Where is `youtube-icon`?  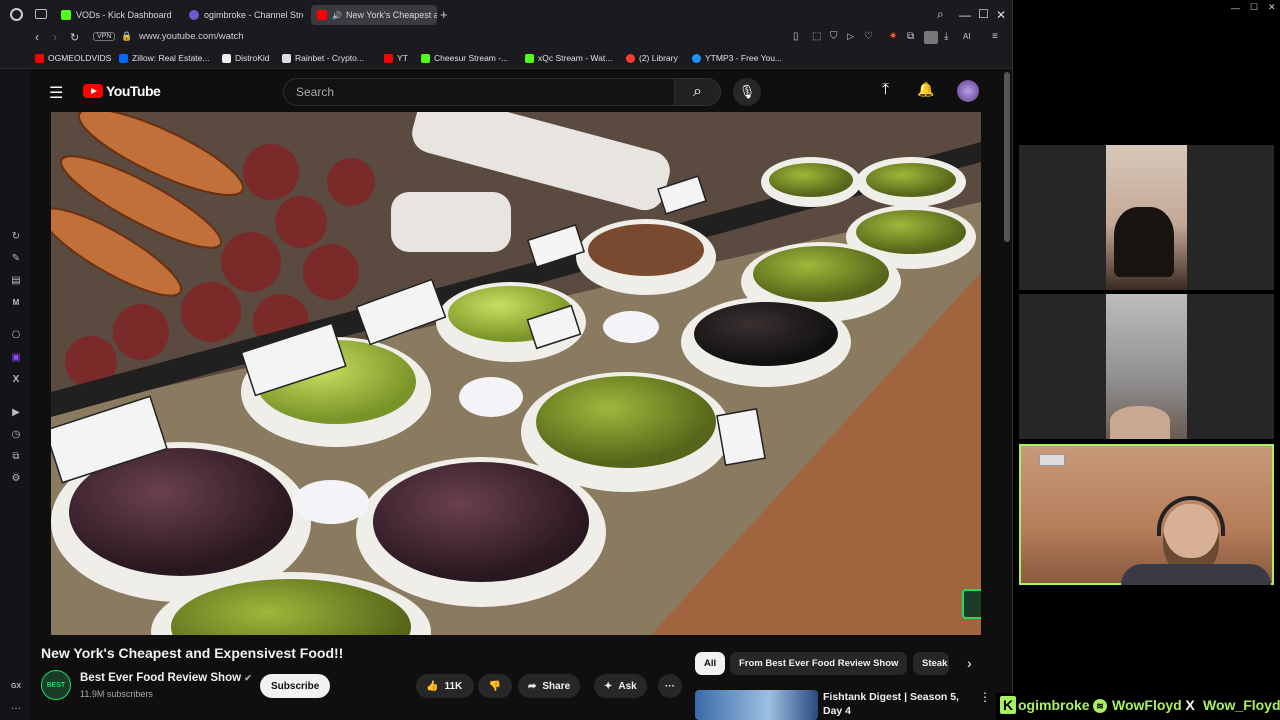
youtube-icon is located at coordinates (39, 58).